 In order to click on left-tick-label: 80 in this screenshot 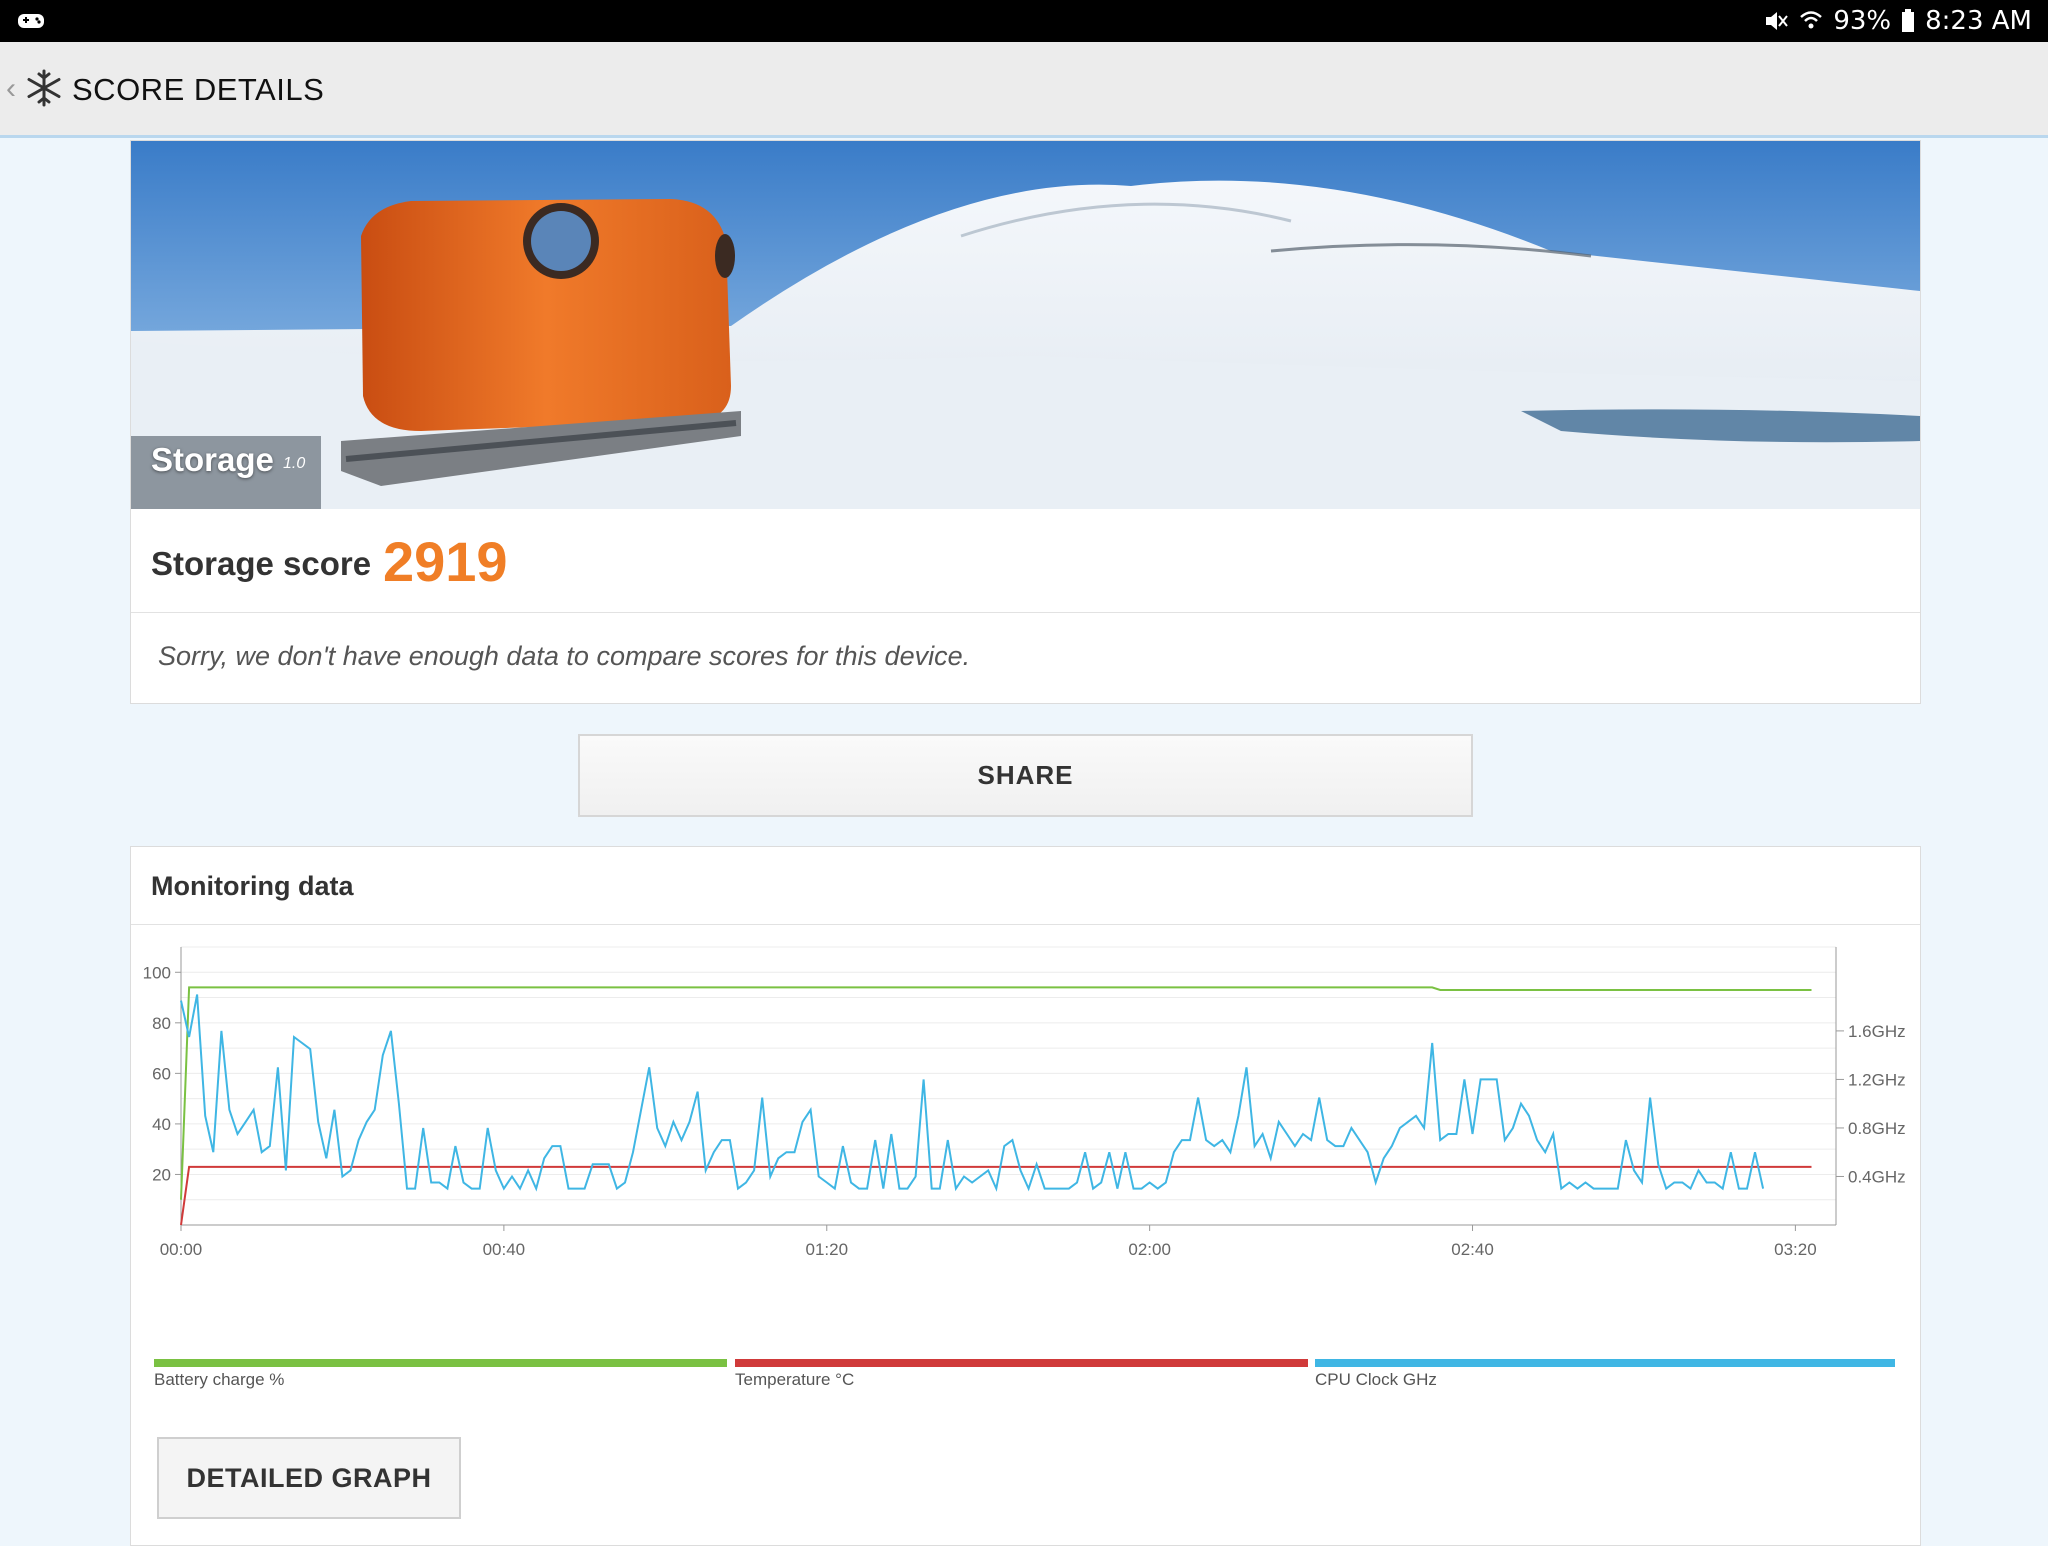, I will do `click(161, 1023)`.